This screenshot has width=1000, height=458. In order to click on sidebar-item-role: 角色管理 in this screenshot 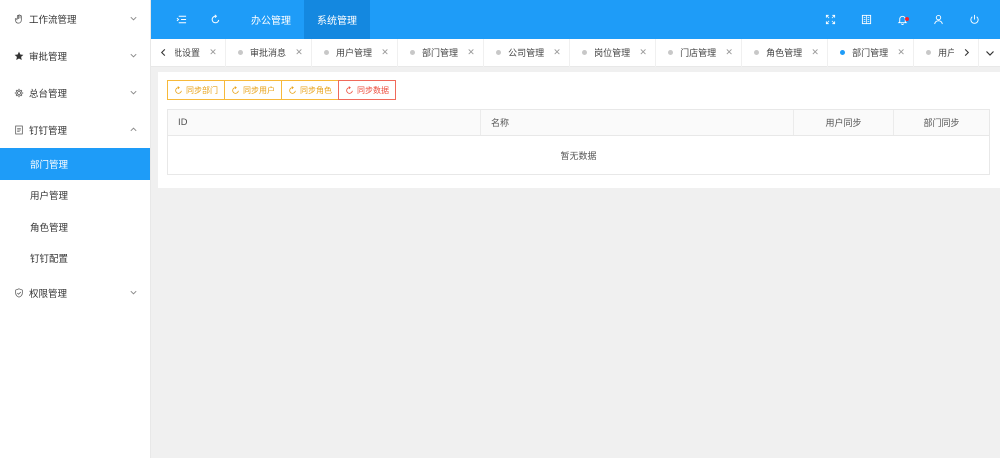, I will do `click(75, 227)`.